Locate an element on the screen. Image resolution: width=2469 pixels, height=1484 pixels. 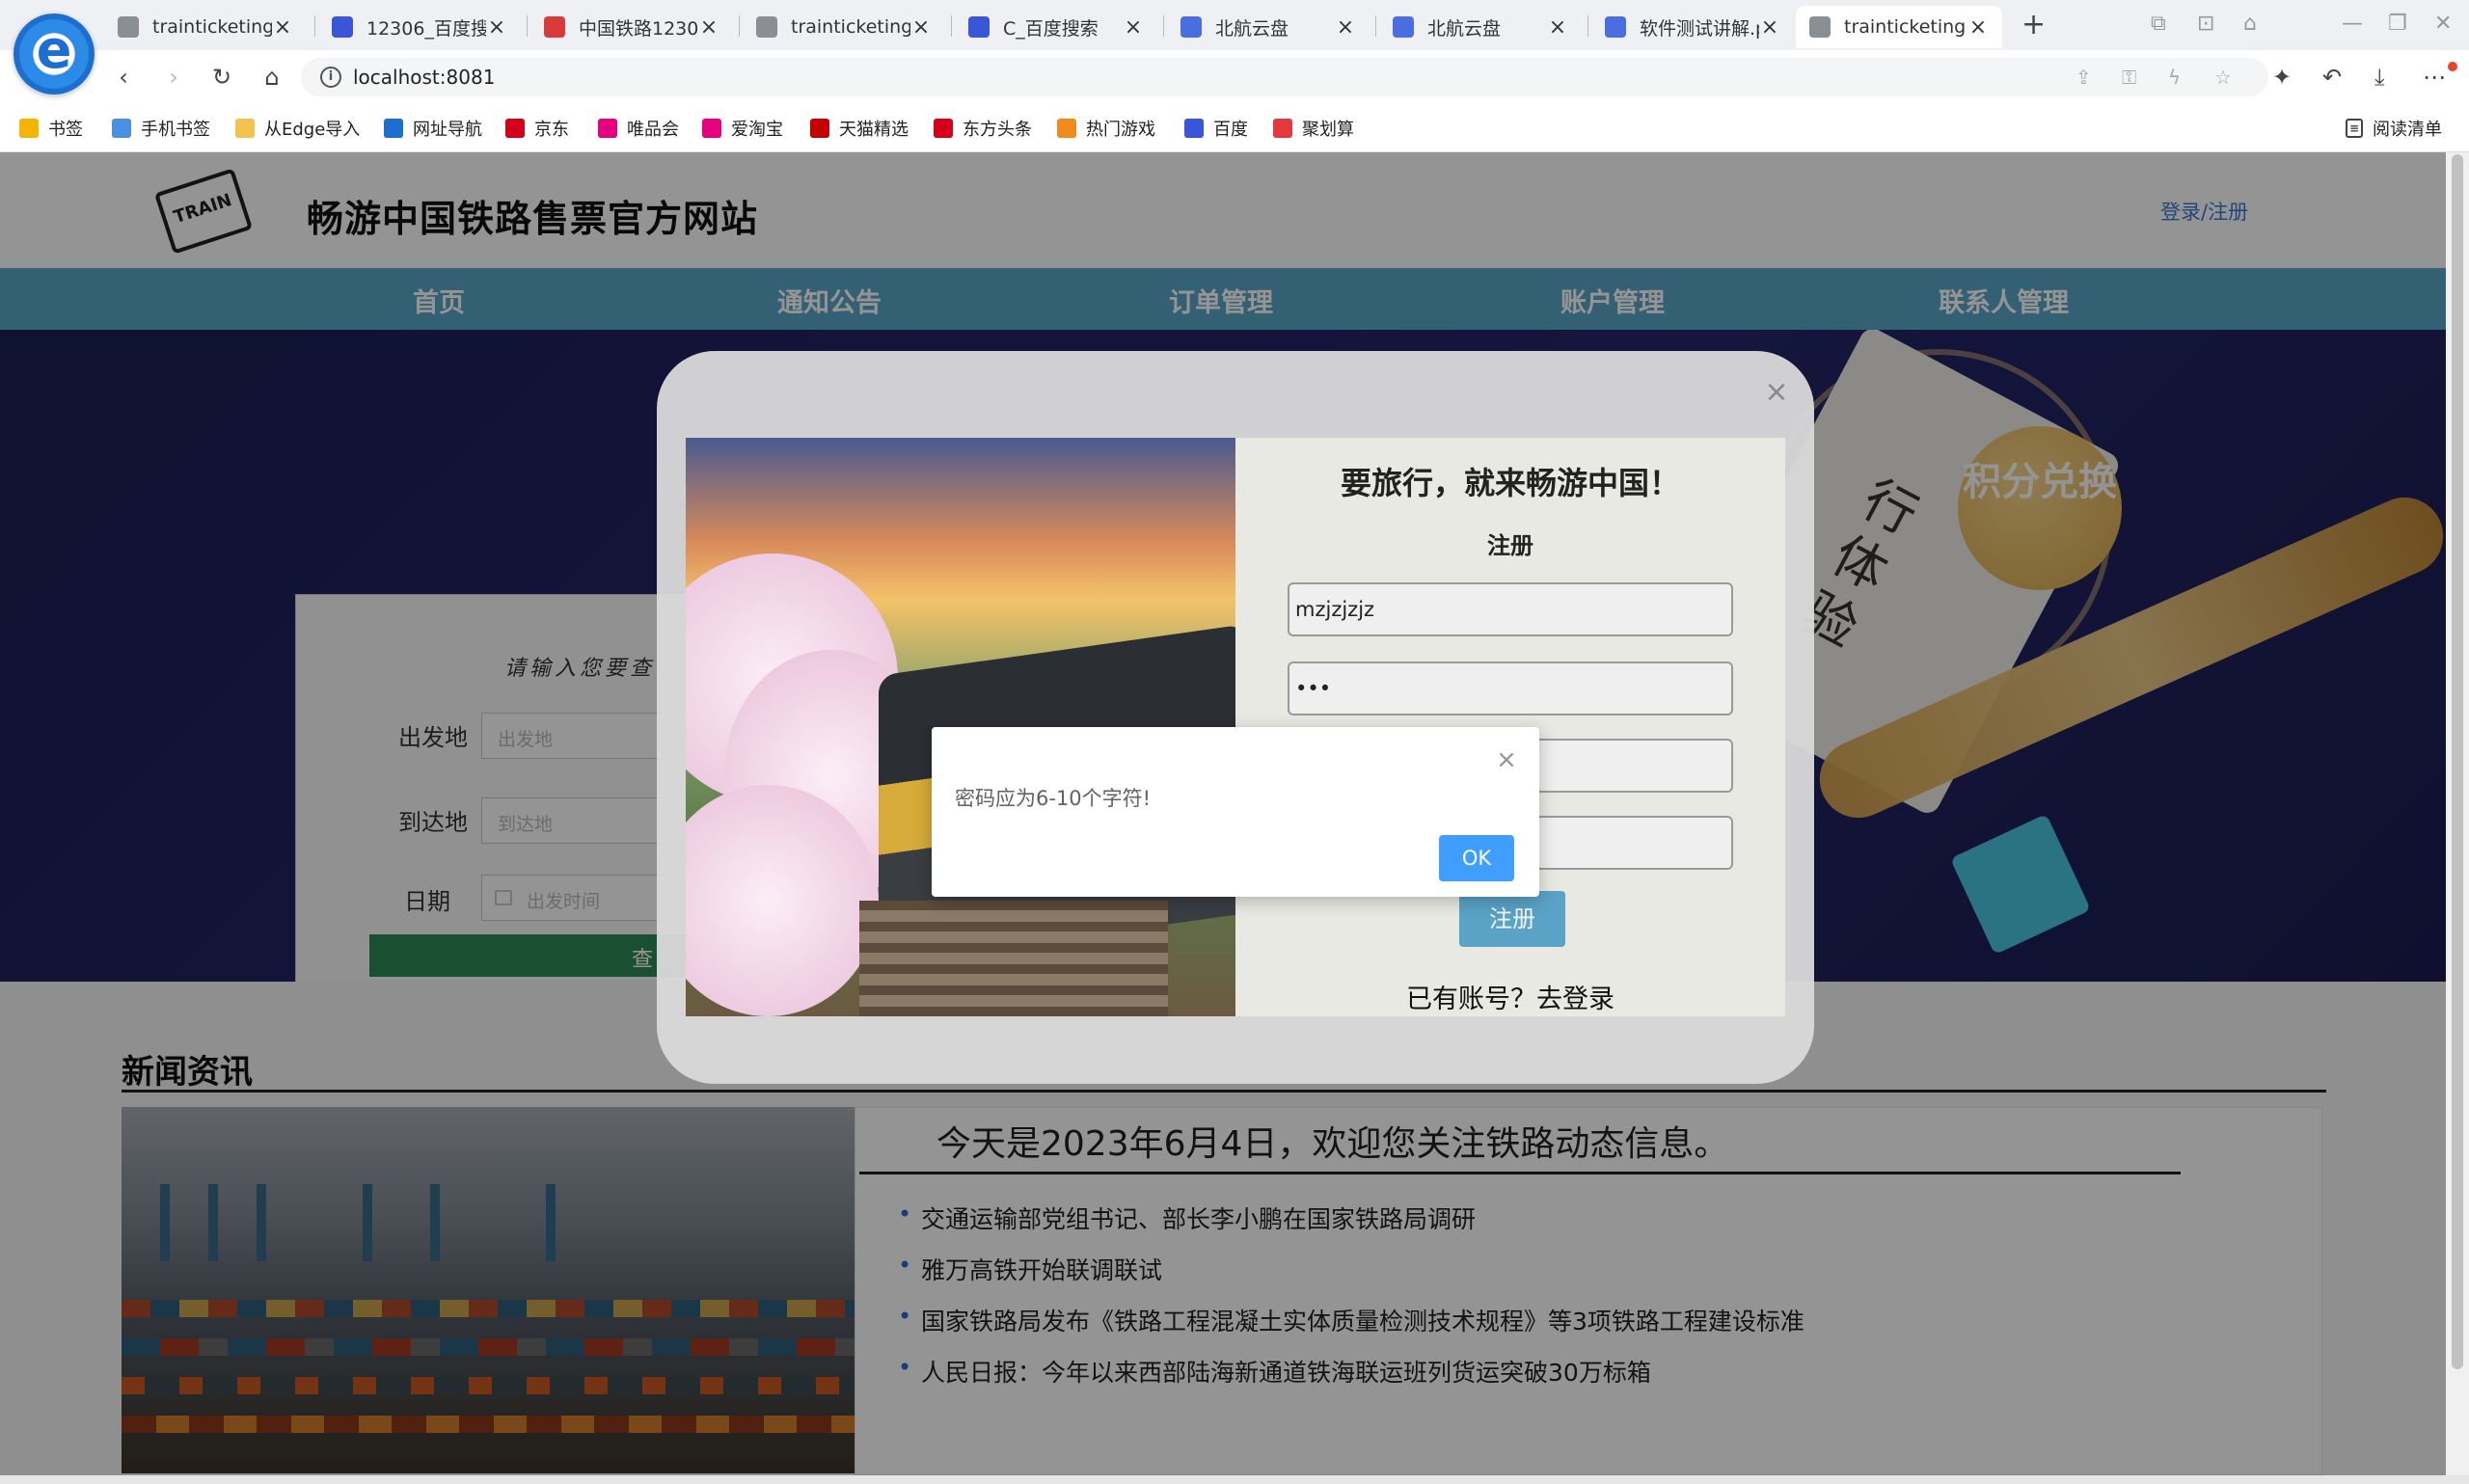
url-field: i localhost:8081 ⇪ ⚿ ϟ ☆ is located at coordinates (1284, 77).